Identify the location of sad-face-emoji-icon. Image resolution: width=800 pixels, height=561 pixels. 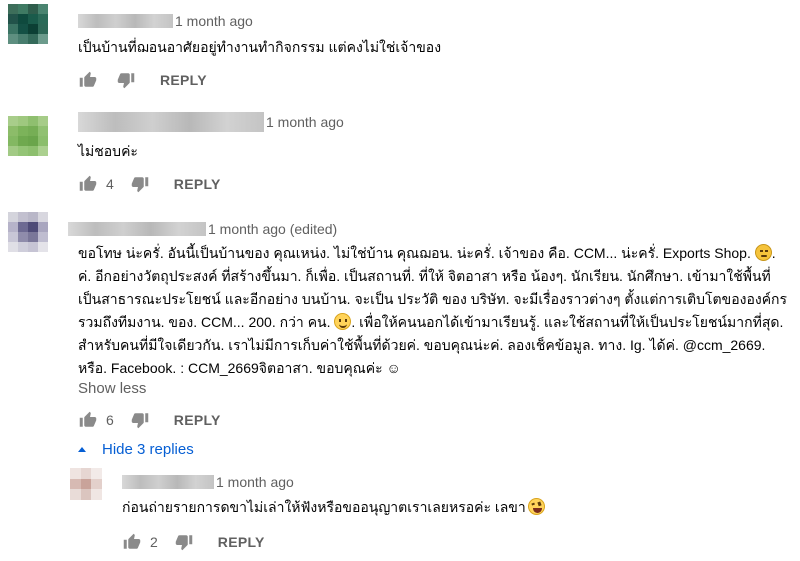
(763, 252).